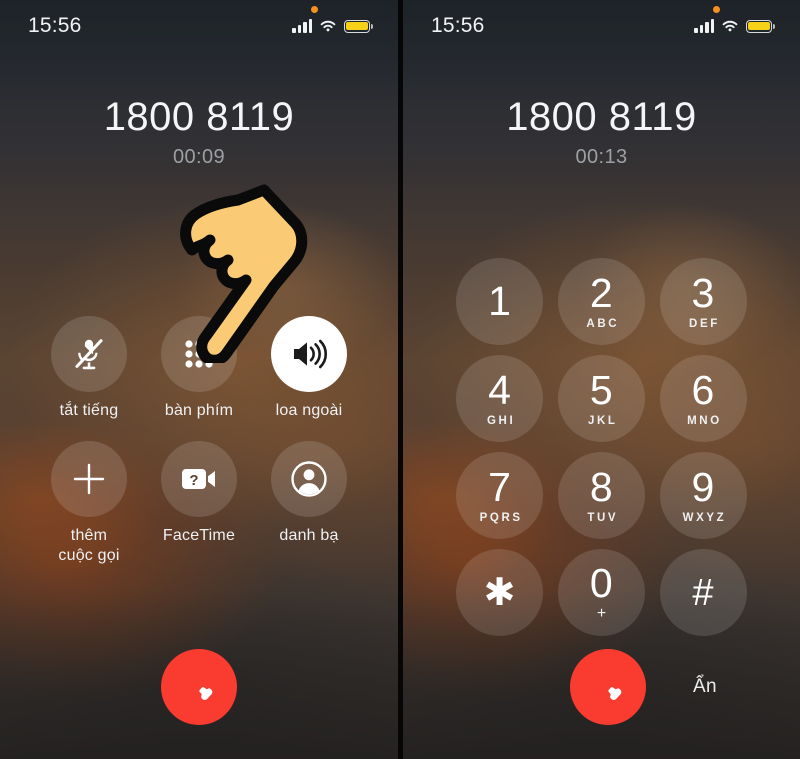 The image size is (800, 759). What do you see at coordinates (704, 518) in the screenshot?
I see `key-letters: WXYZ` at bounding box center [704, 518].